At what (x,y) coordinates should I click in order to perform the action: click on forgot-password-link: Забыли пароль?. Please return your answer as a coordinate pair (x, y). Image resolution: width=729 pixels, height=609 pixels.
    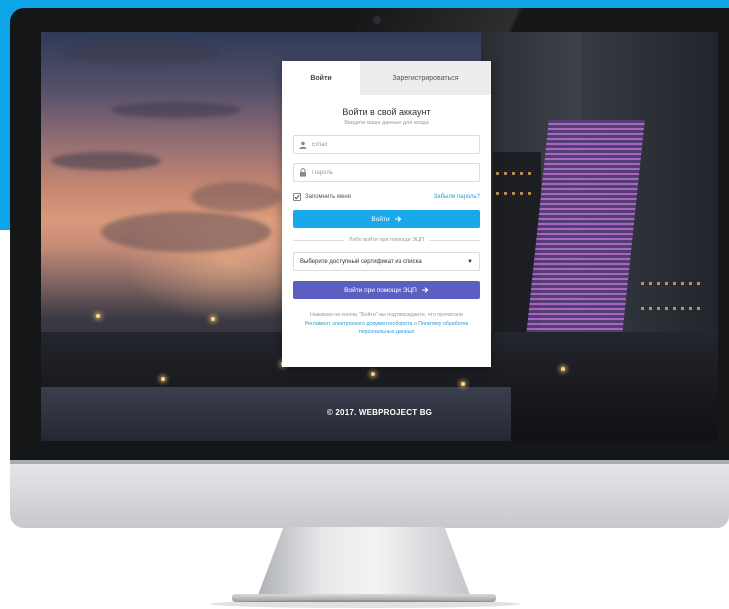
    Looking at the image, I should click on (457, 197).